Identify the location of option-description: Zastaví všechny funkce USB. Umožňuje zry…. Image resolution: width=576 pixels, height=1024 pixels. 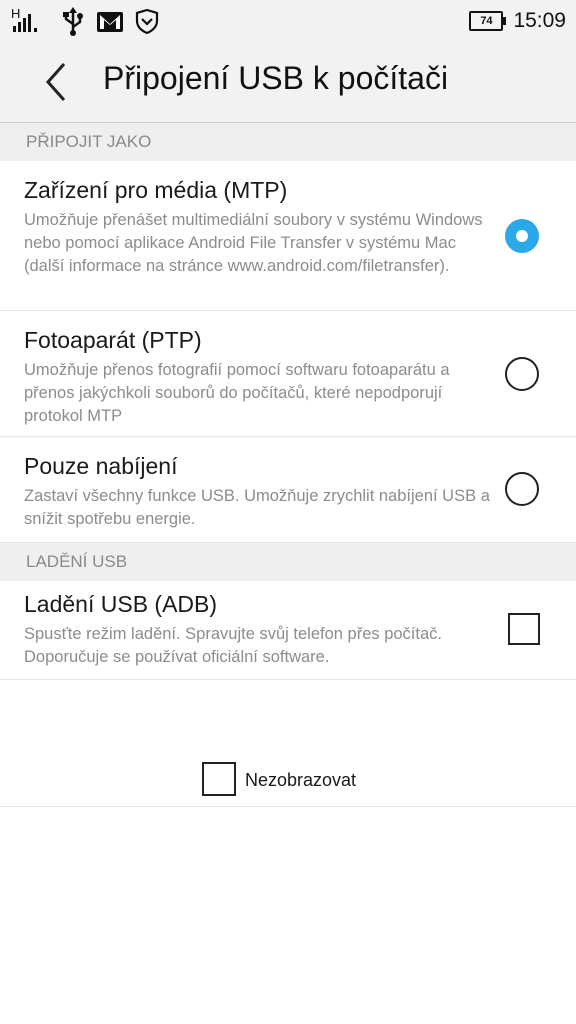
(257, 507).